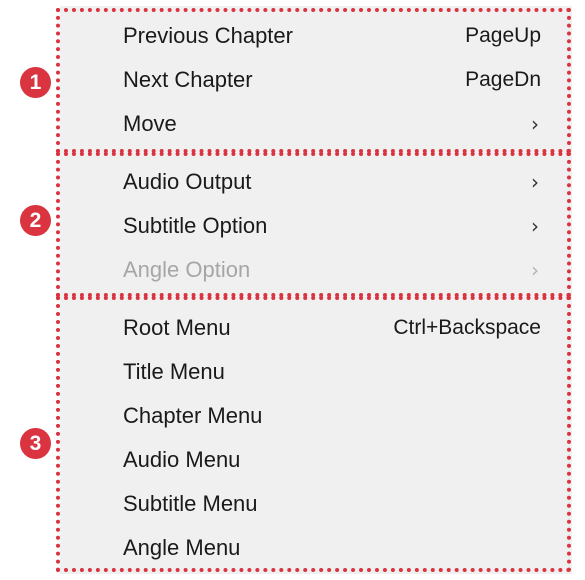 This screenshot has height=580, width=585. What do you see at coordinates (332, 226) in the screenshot?
I see `menu-item-subtitle-option: Subtitle Option ›` at bounding box center [332, 226].